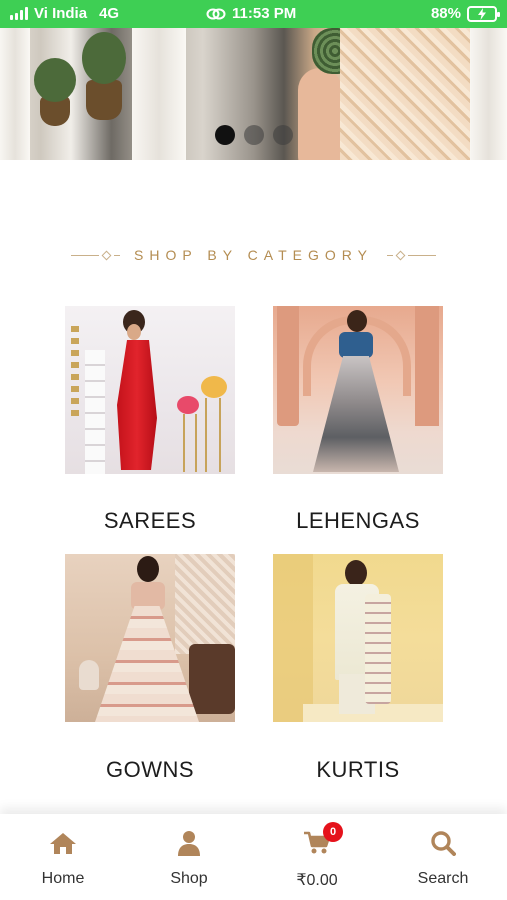 Image resolution: width=507 pixels, height=900 pixels. I want to click on gown-bodice, so click(148, 596).